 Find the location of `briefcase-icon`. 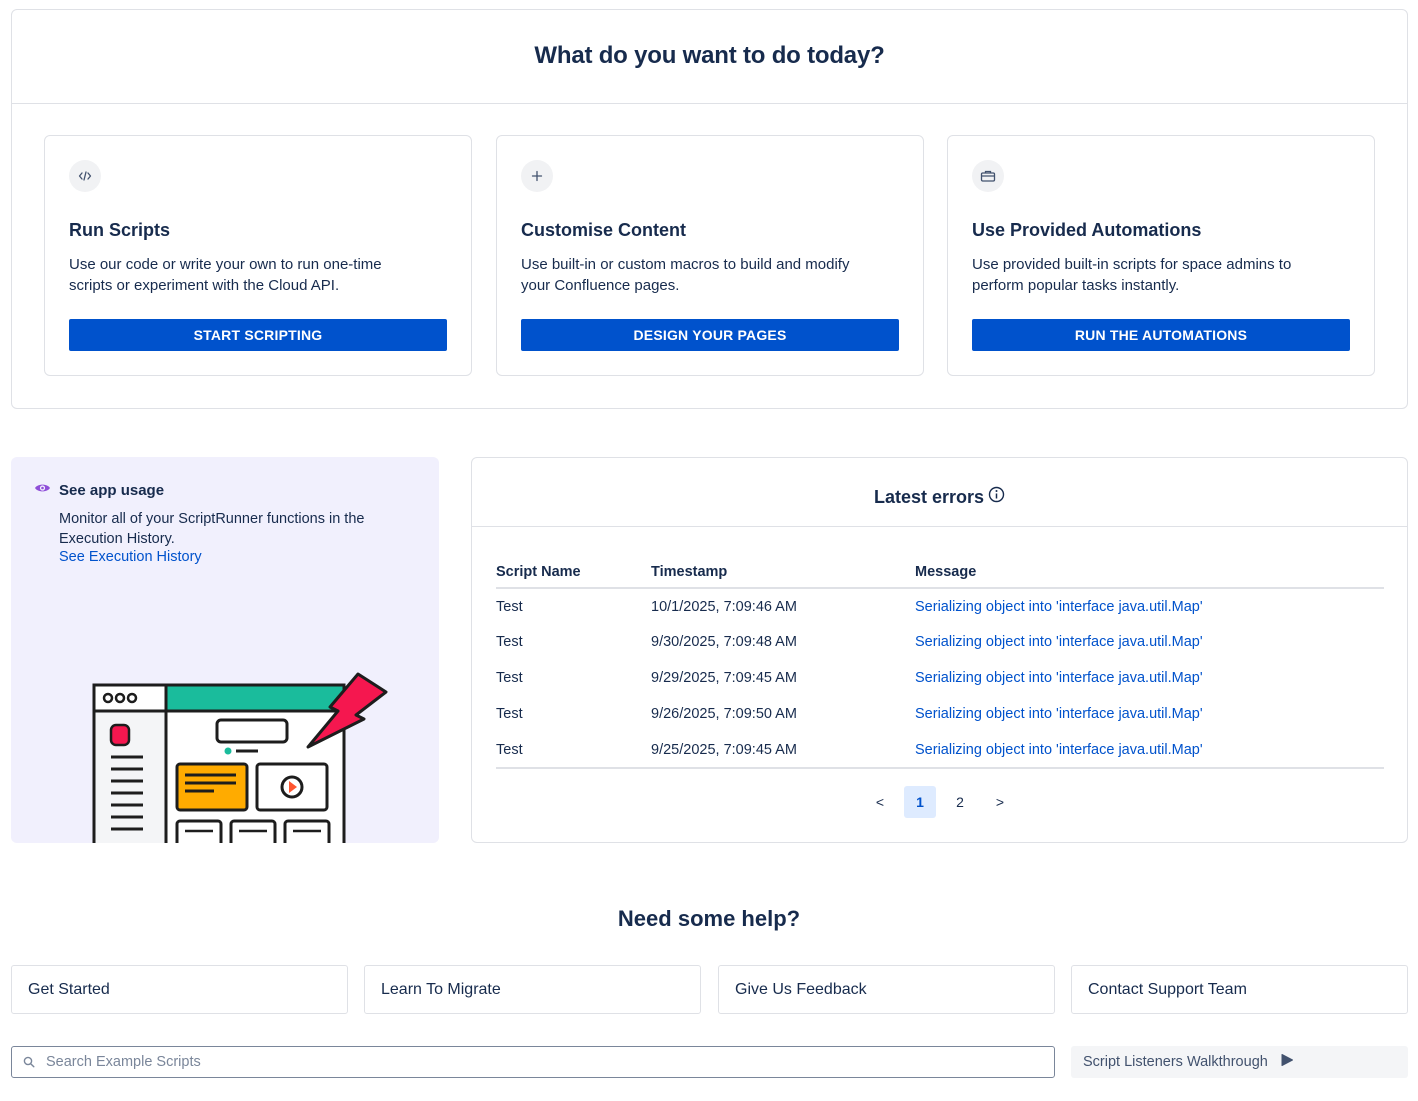

briefcase-icon is located at coordinates (988, 176).